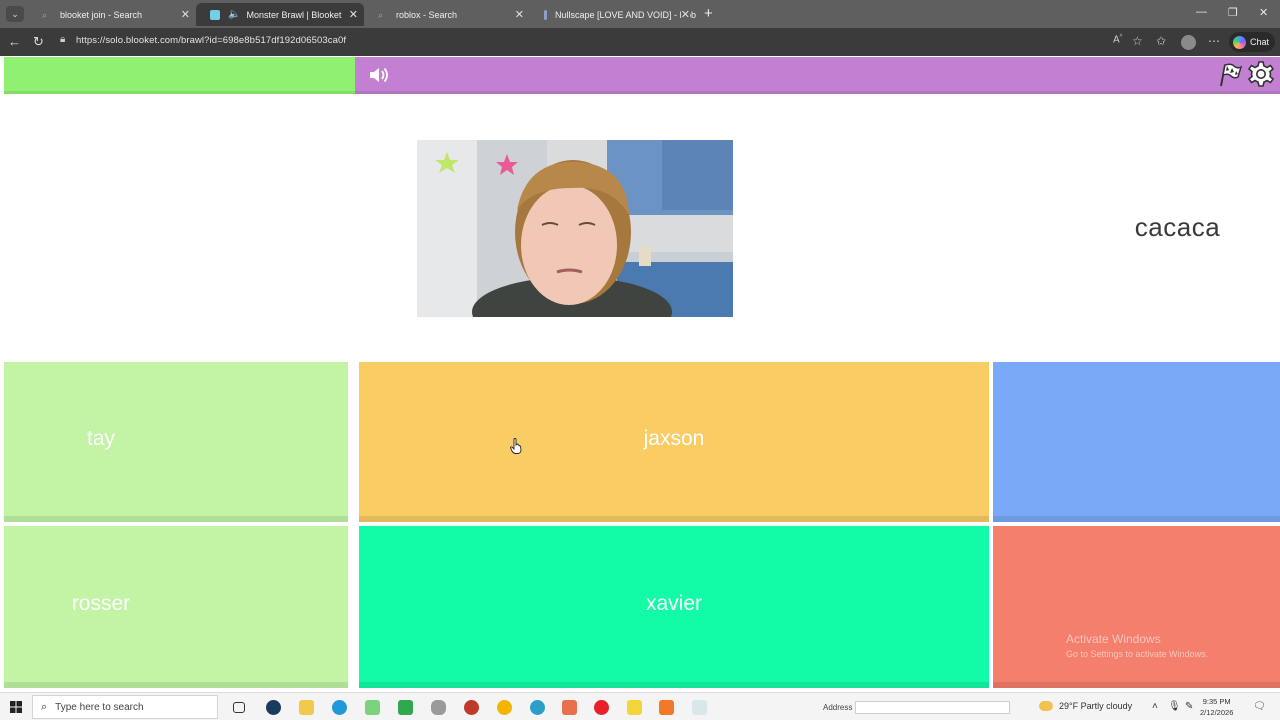  What do you see at coordinates (674, 438) in the screenshot?
I see `answer-label: jaxson` at bounding box center [674, 438].